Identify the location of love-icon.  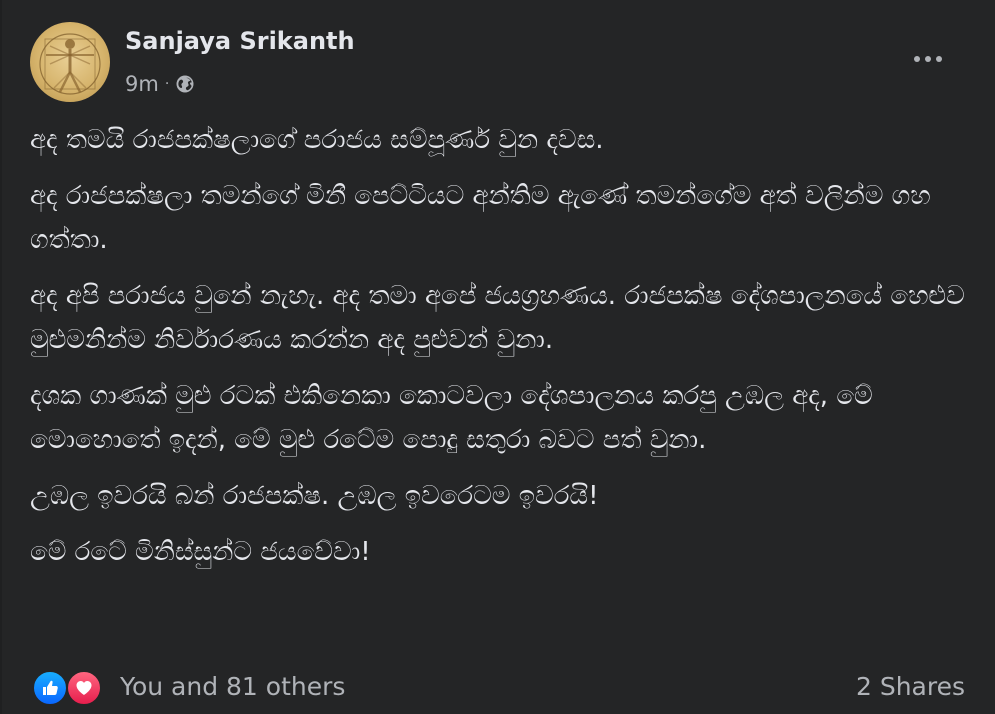
(84, 688).